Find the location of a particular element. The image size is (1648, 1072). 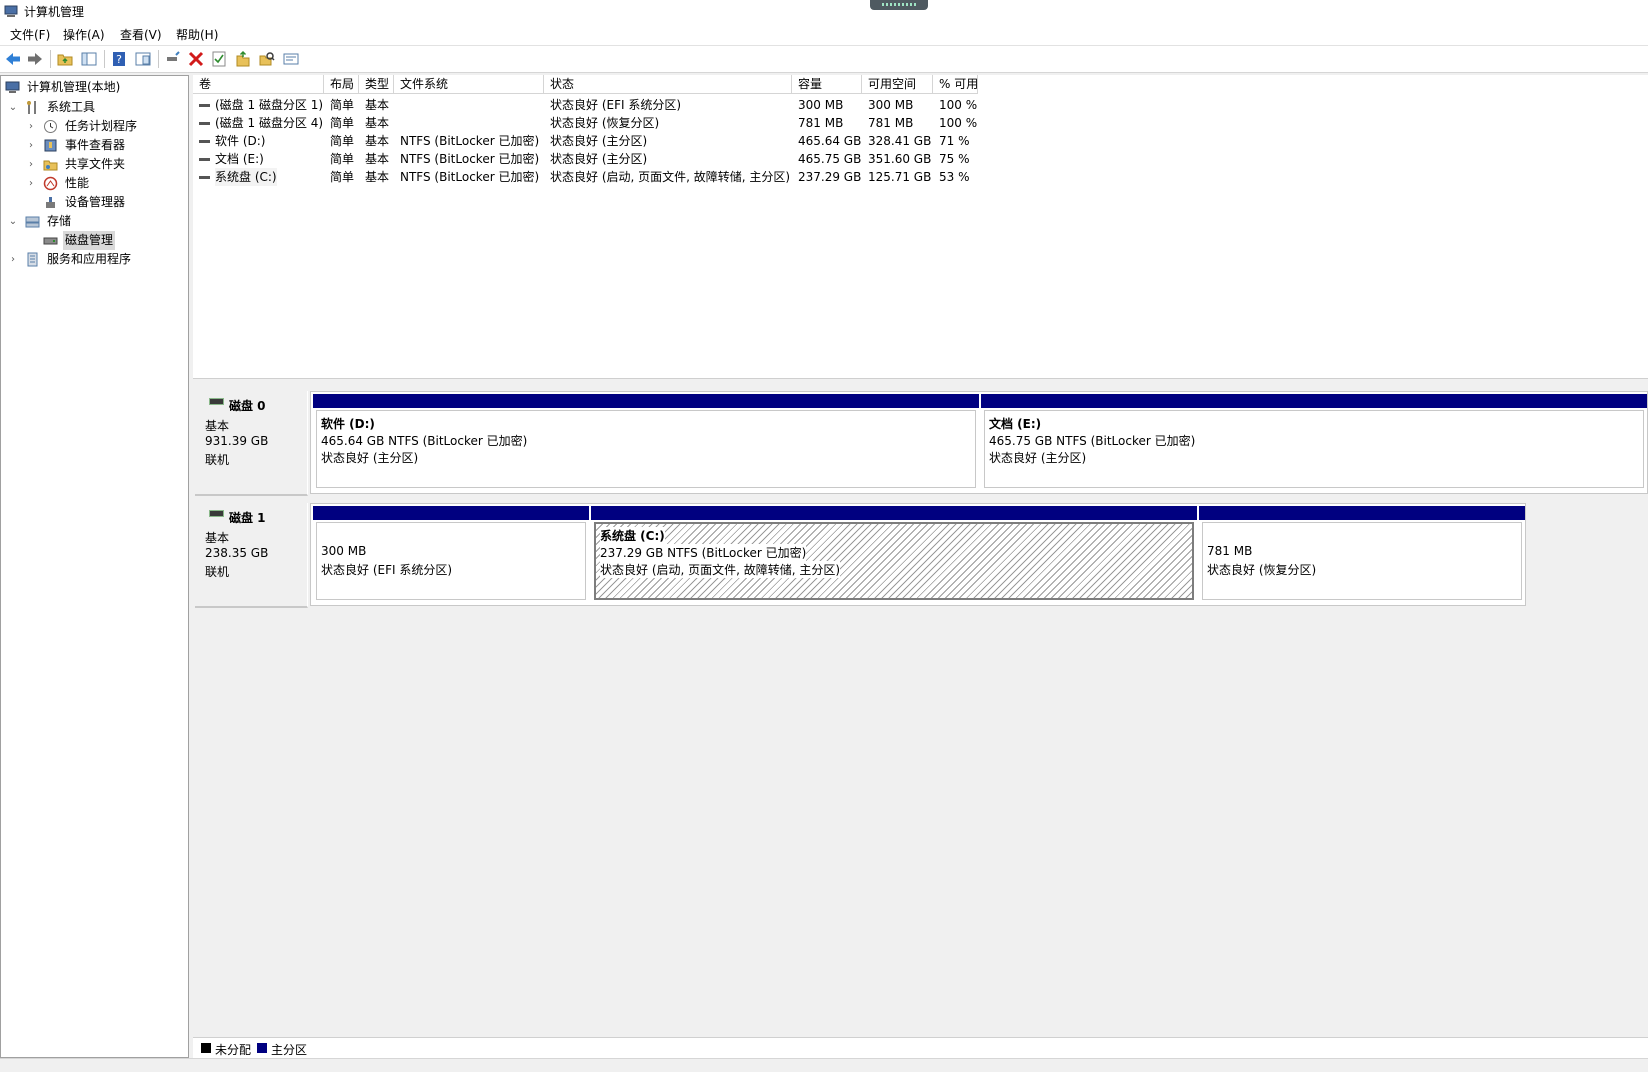

tree-item-disk-management: 磁盘管理 is located at coordinates (105, 240).